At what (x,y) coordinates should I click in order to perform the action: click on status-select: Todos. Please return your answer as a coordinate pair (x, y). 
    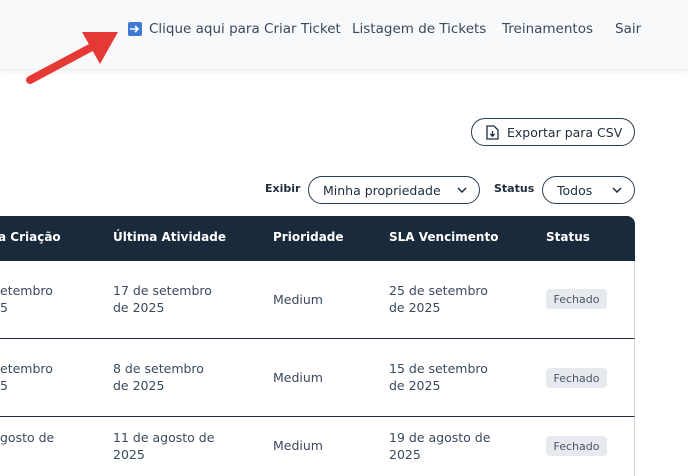
    Looking at the image, I should click on (588, 190).